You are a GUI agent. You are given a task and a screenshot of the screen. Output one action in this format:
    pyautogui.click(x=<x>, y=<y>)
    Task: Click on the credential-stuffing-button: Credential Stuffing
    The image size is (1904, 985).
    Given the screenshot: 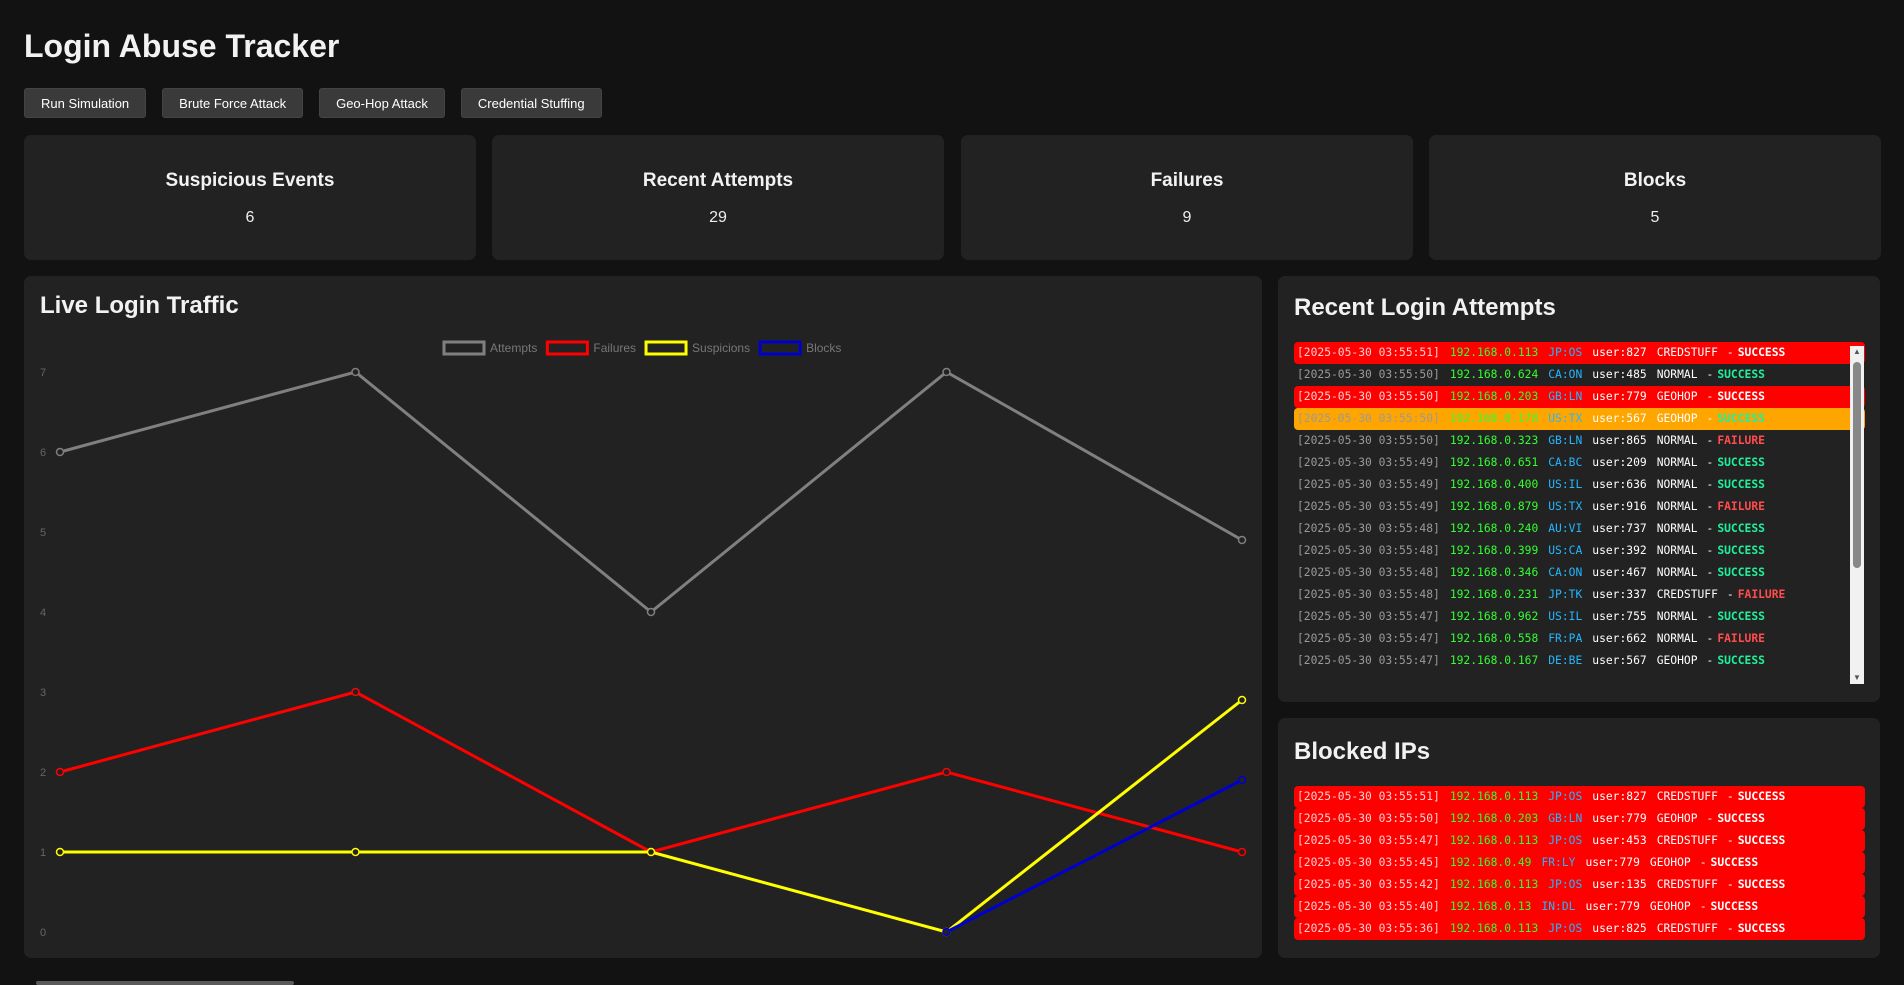 What is the action you would take?
    pyautogui.click(x=531, y=103)
    